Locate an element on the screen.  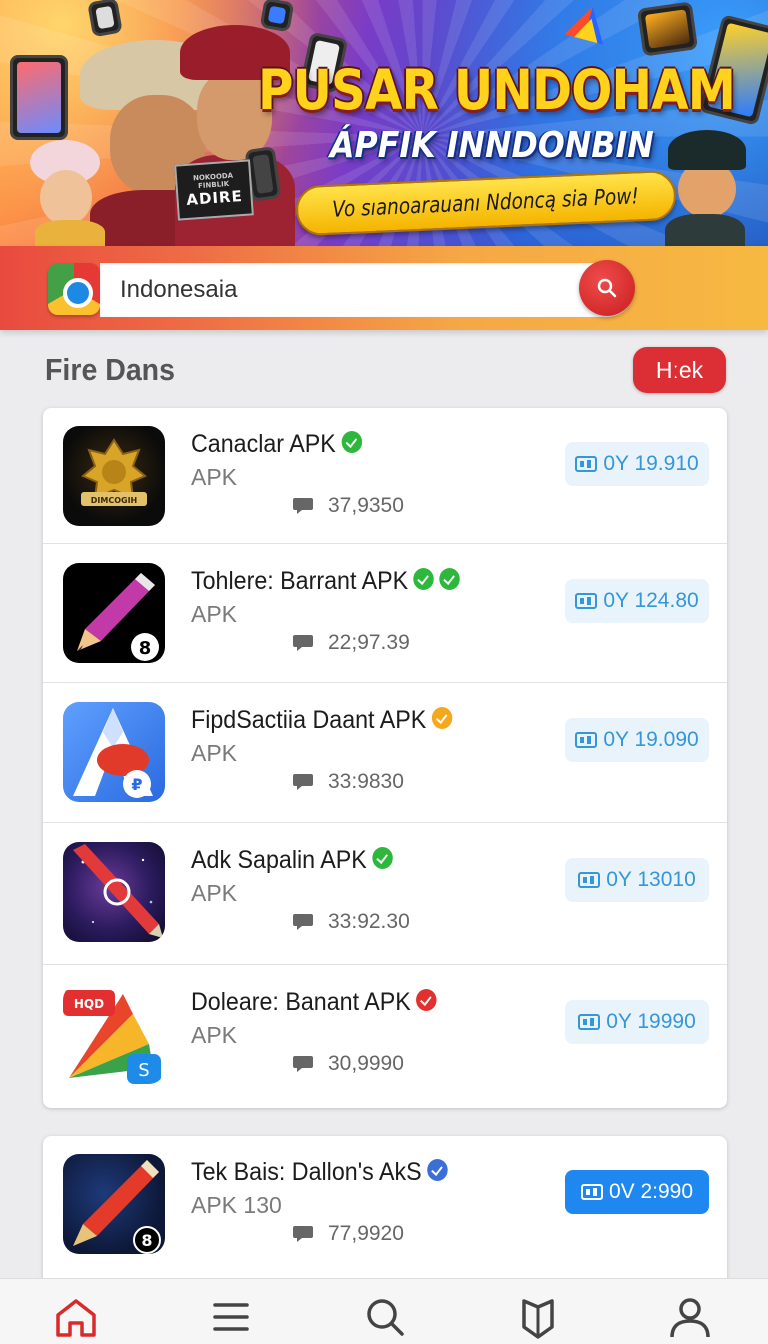
stat-value: 0Y 19990 is located at coordinates (651, 1021).